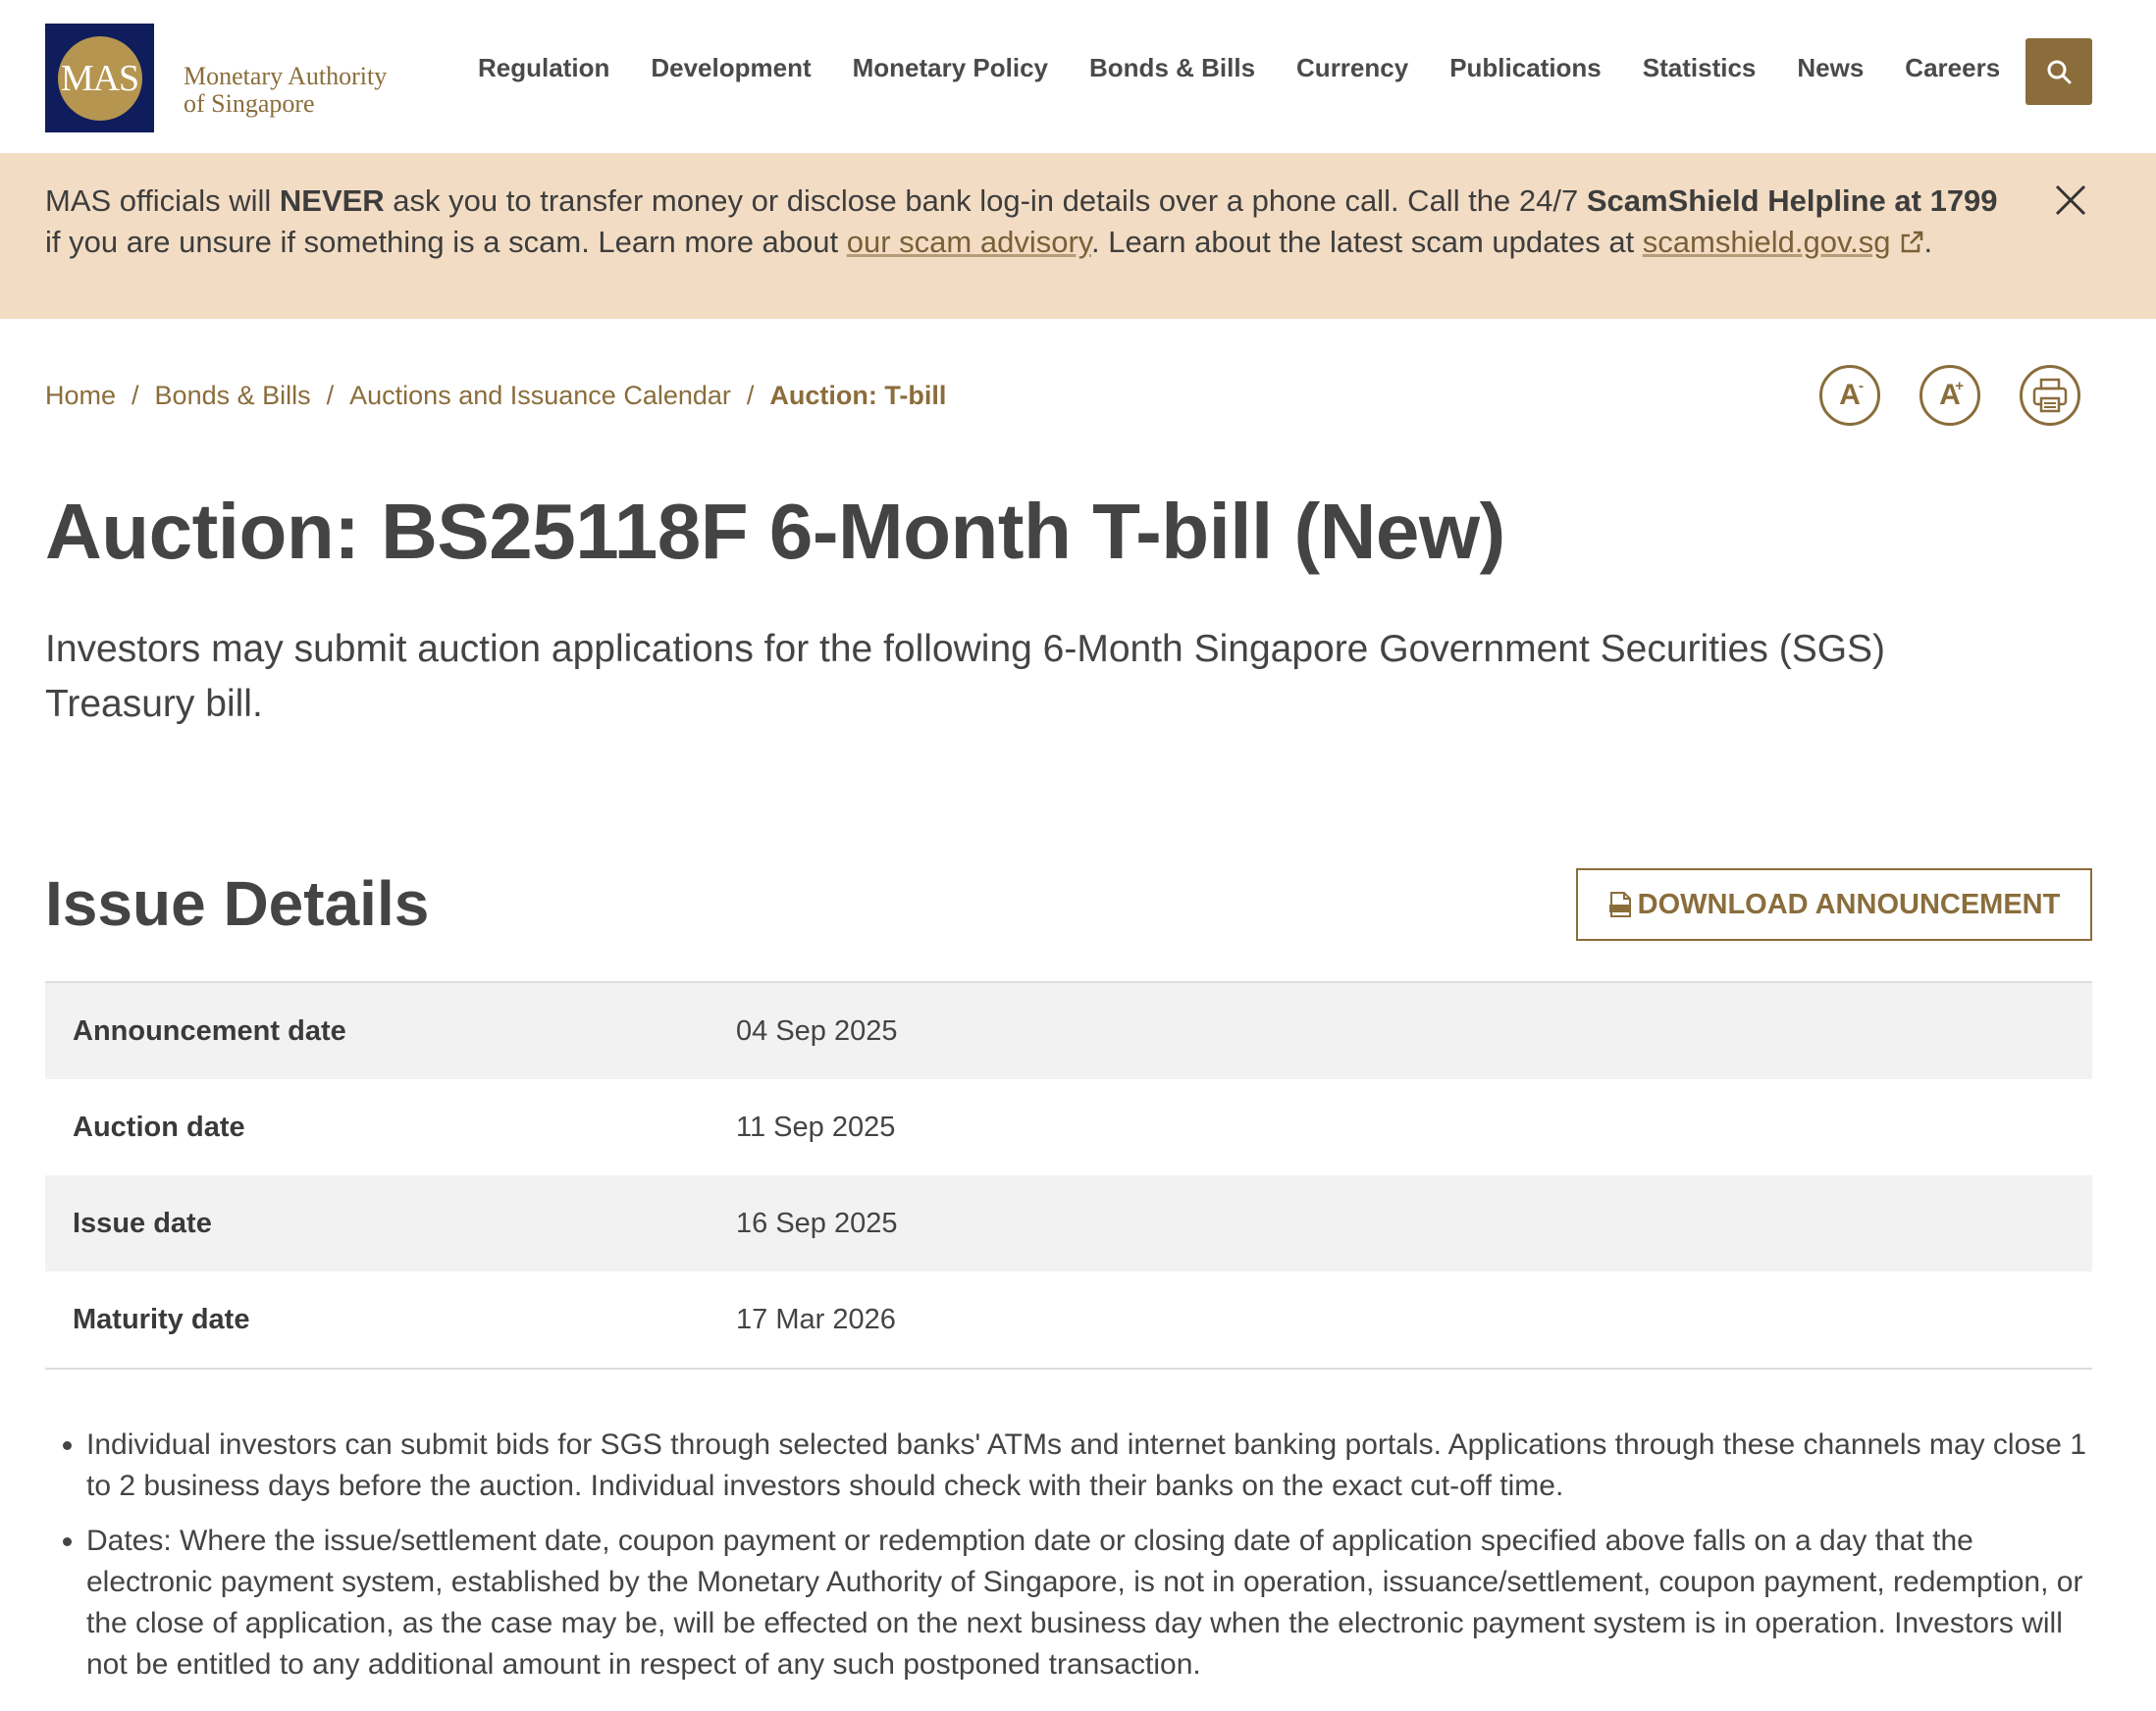  Describe the element at coordinates (817, 1223) in the screenshot. I see `row-value: 16 Sep 2025` at that location.